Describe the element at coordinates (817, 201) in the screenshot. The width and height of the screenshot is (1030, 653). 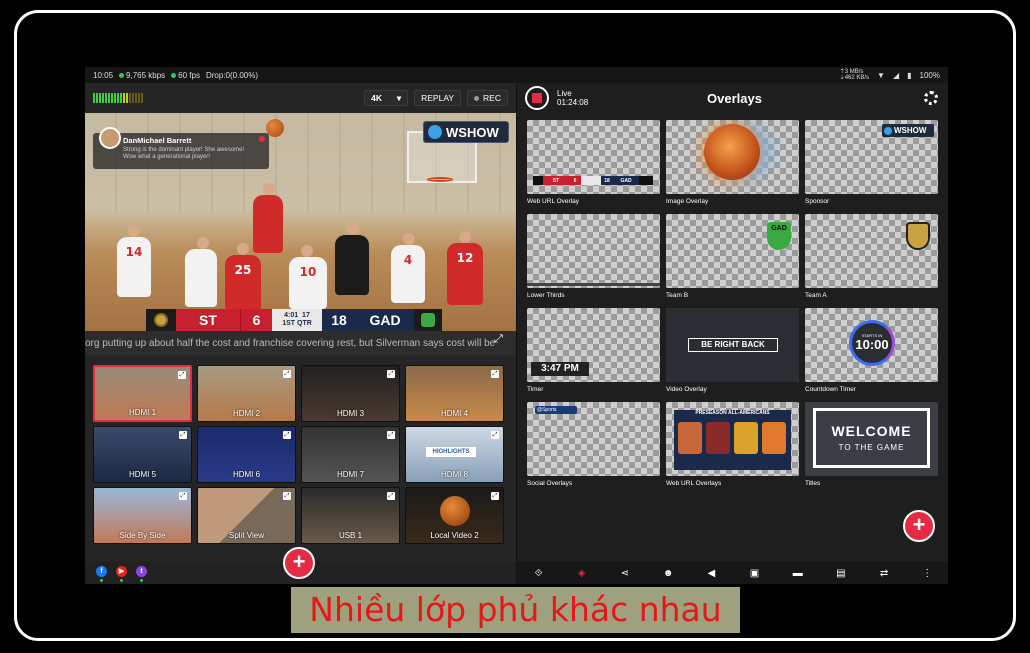
I see `overlay-name: Sponsor` at that location.